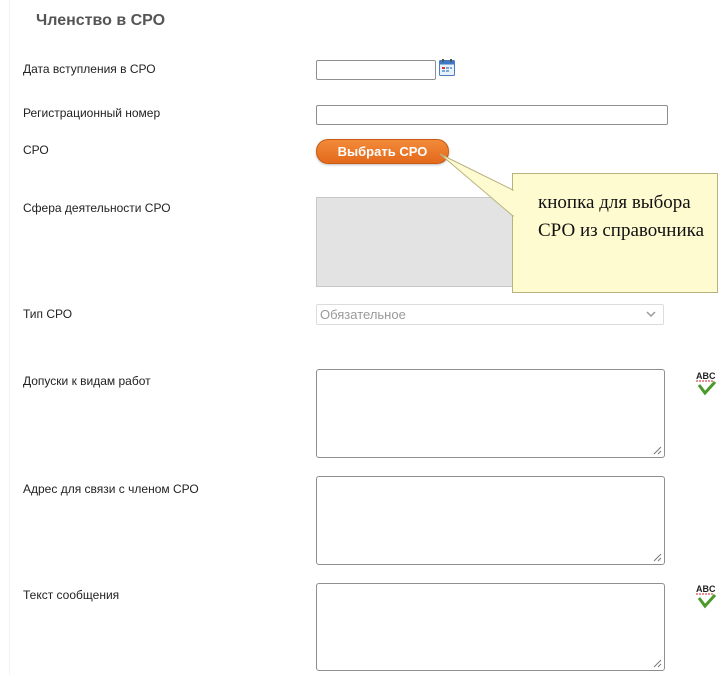 This screenshot has width=718, height=675. Describe the element at coordinates (490, 413) in the screenshot. I see `permits-textarea` at that location.